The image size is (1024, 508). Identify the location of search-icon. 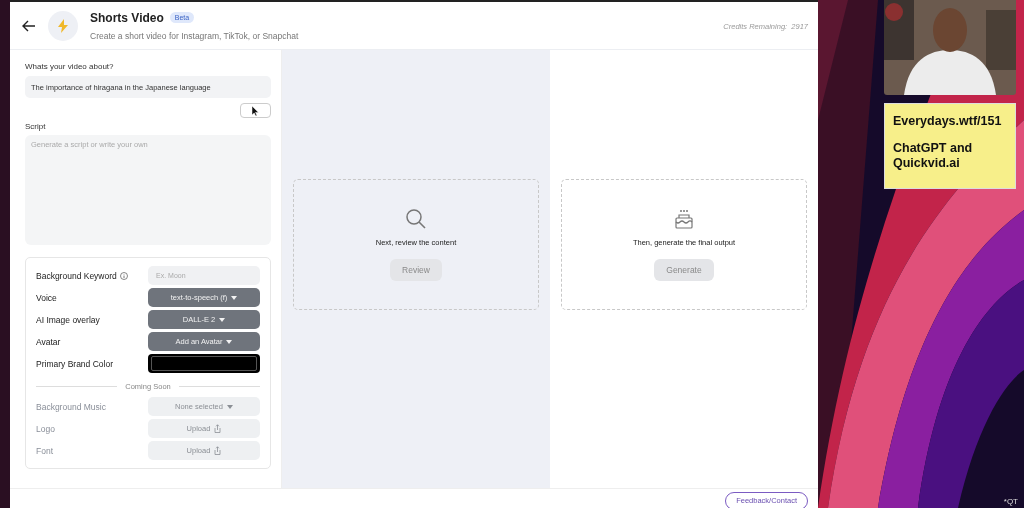
(416, 218).